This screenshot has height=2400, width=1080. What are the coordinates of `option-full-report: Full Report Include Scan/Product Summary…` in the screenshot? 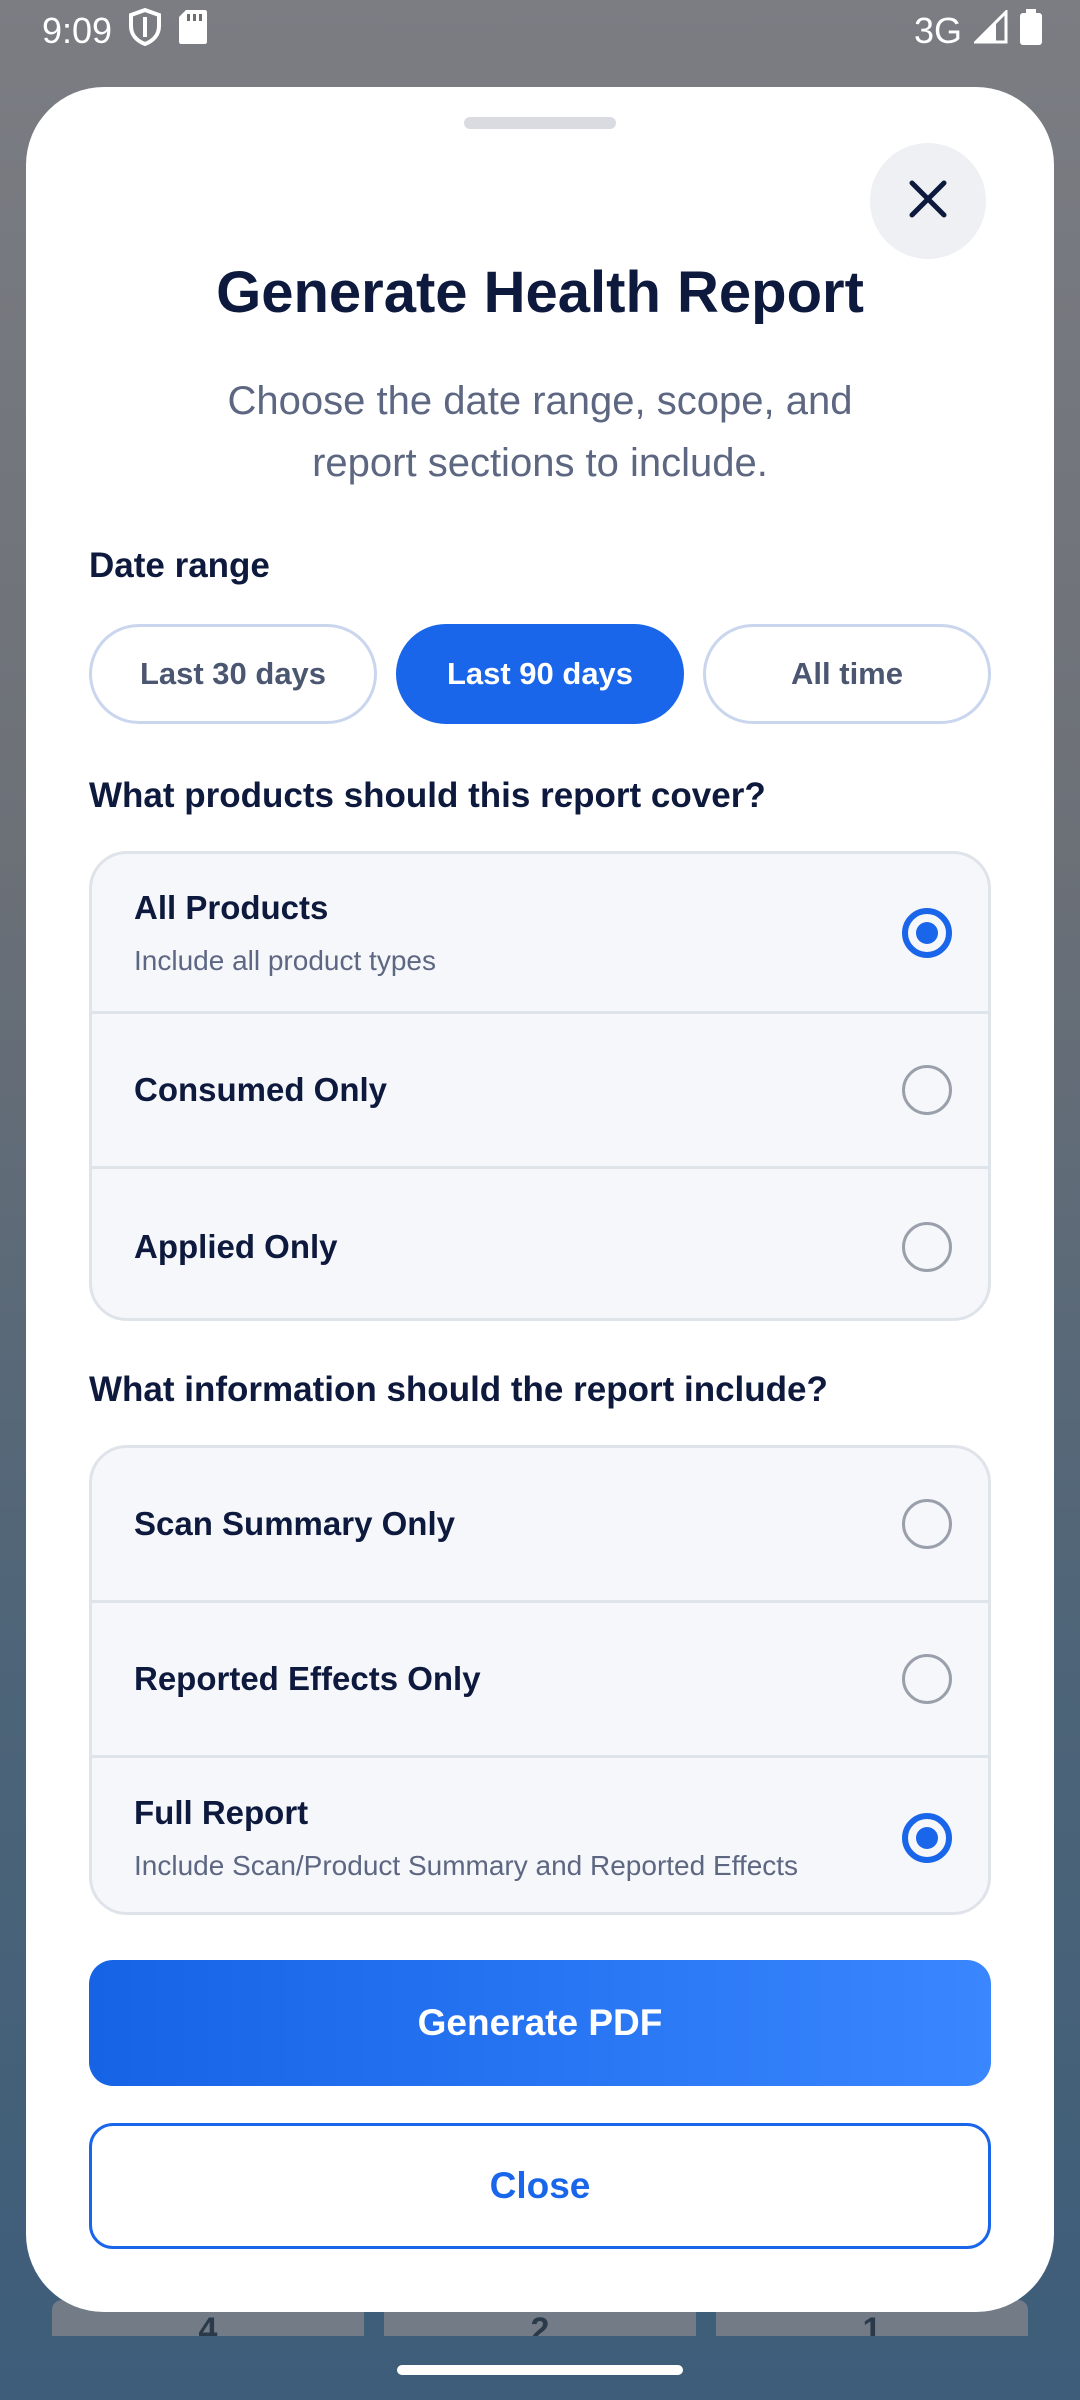 It's located at (540, 1835).